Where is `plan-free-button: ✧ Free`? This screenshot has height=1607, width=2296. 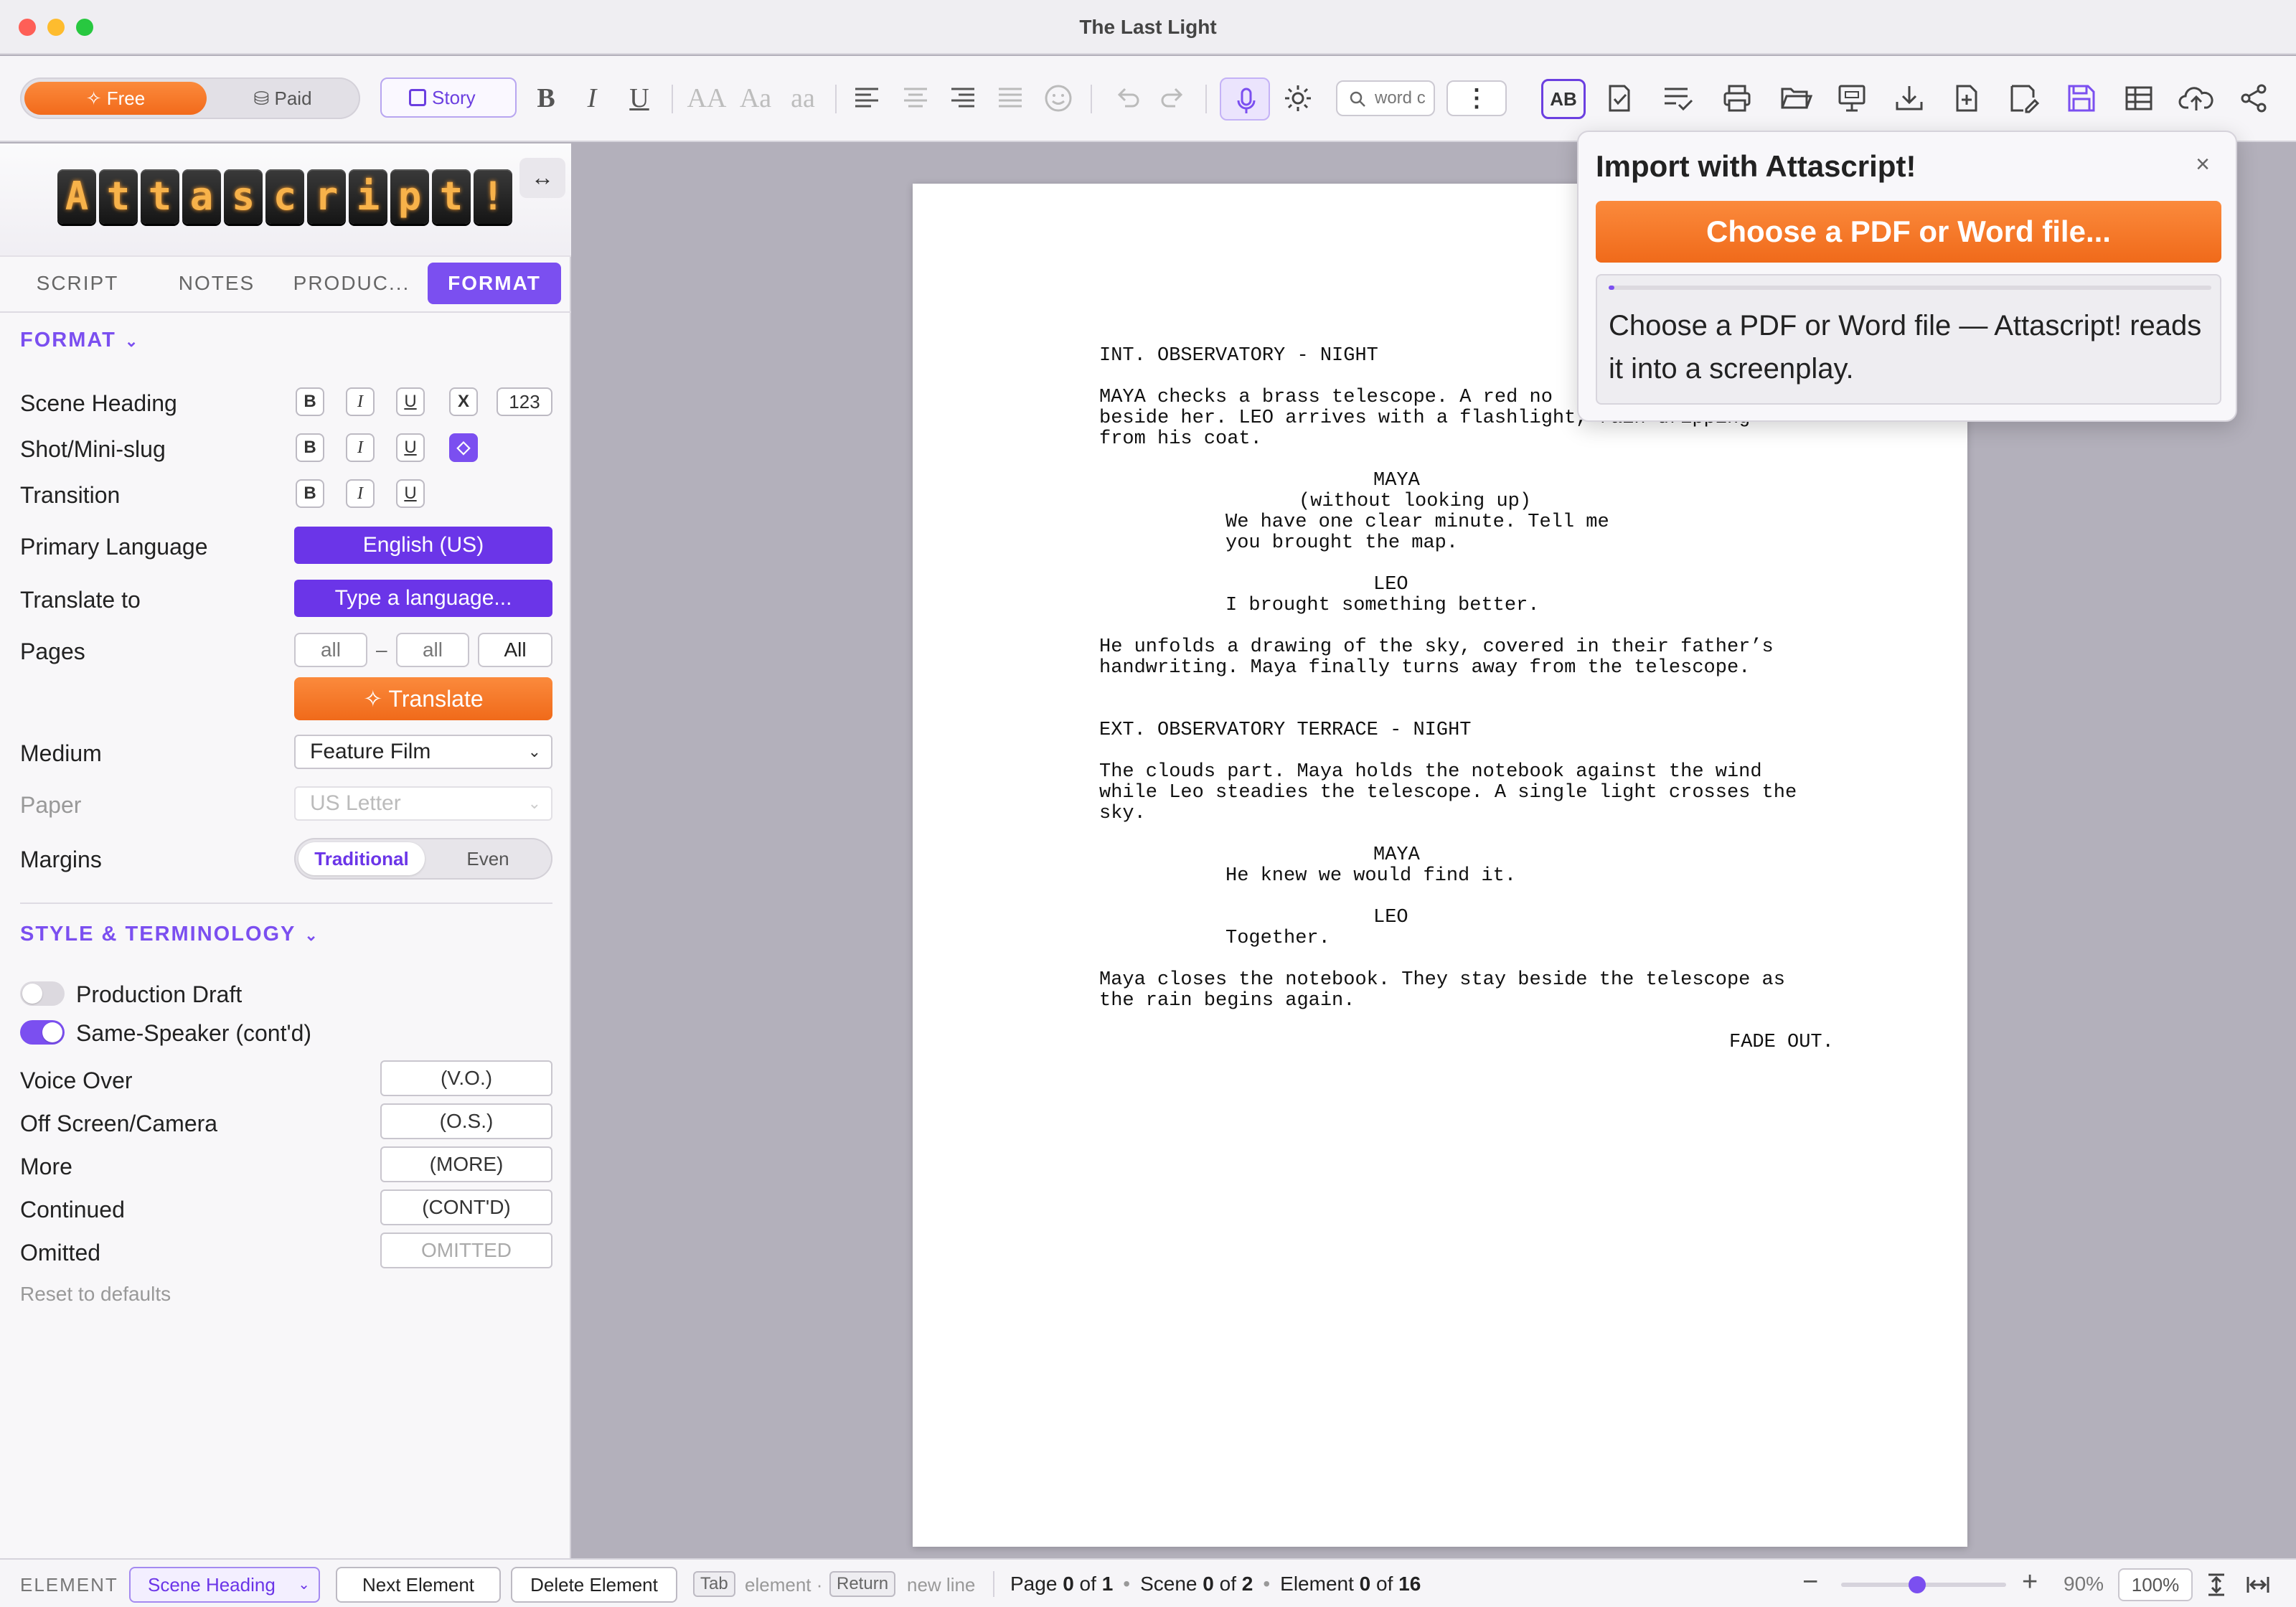 plan-free-button: ✧ Free is located at coordinates (116, 98).